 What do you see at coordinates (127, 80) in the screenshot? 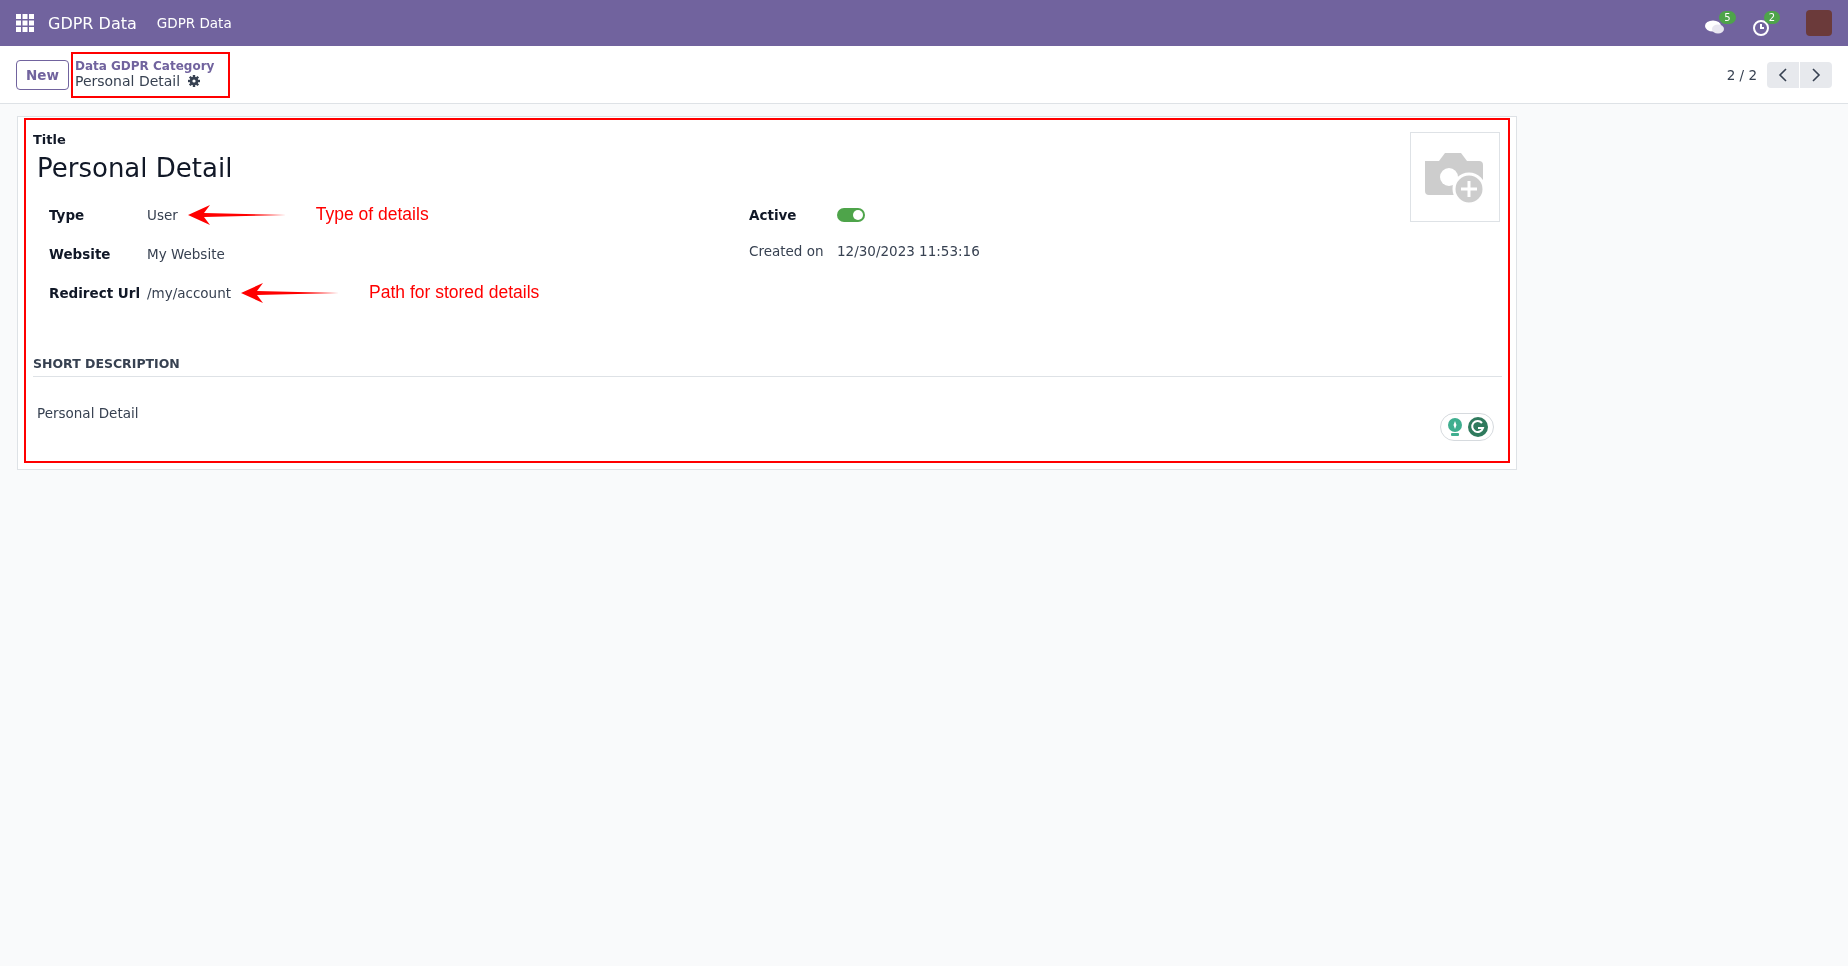
I see `record-name: Personal Detail` at bounding box center [127, 80].